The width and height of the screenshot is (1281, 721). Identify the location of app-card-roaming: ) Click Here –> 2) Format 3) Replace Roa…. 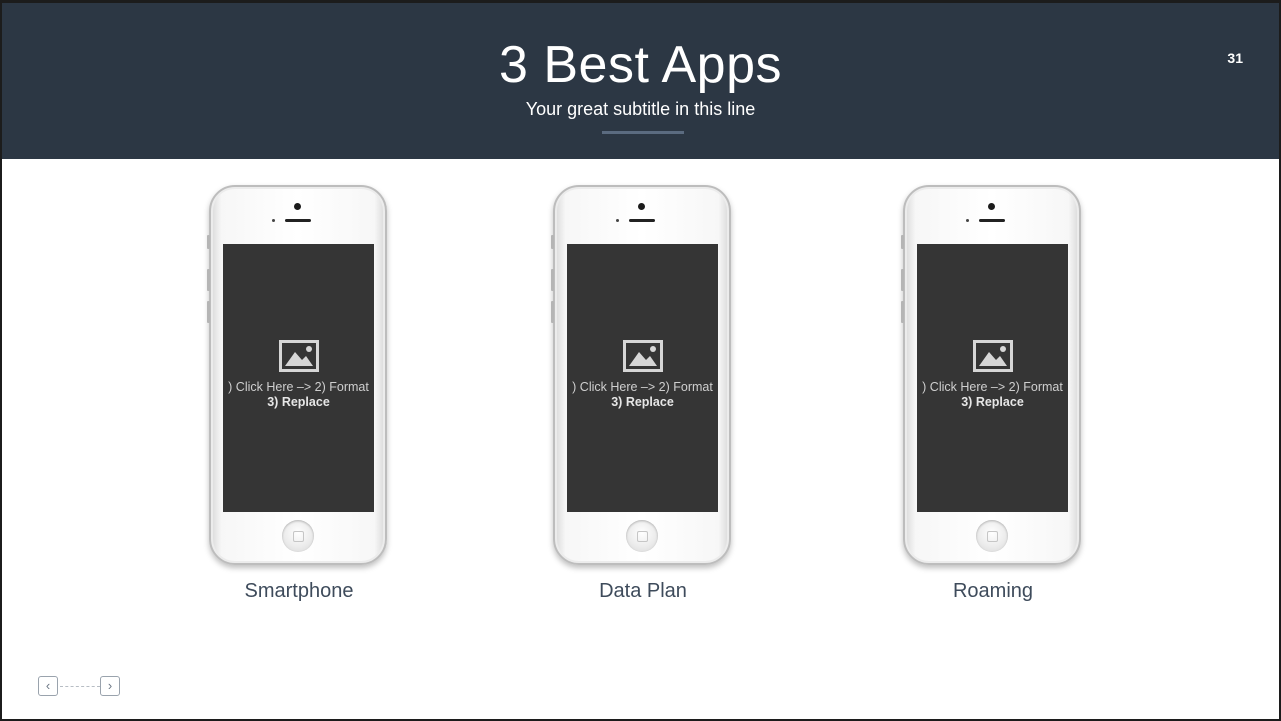
(993, 395).